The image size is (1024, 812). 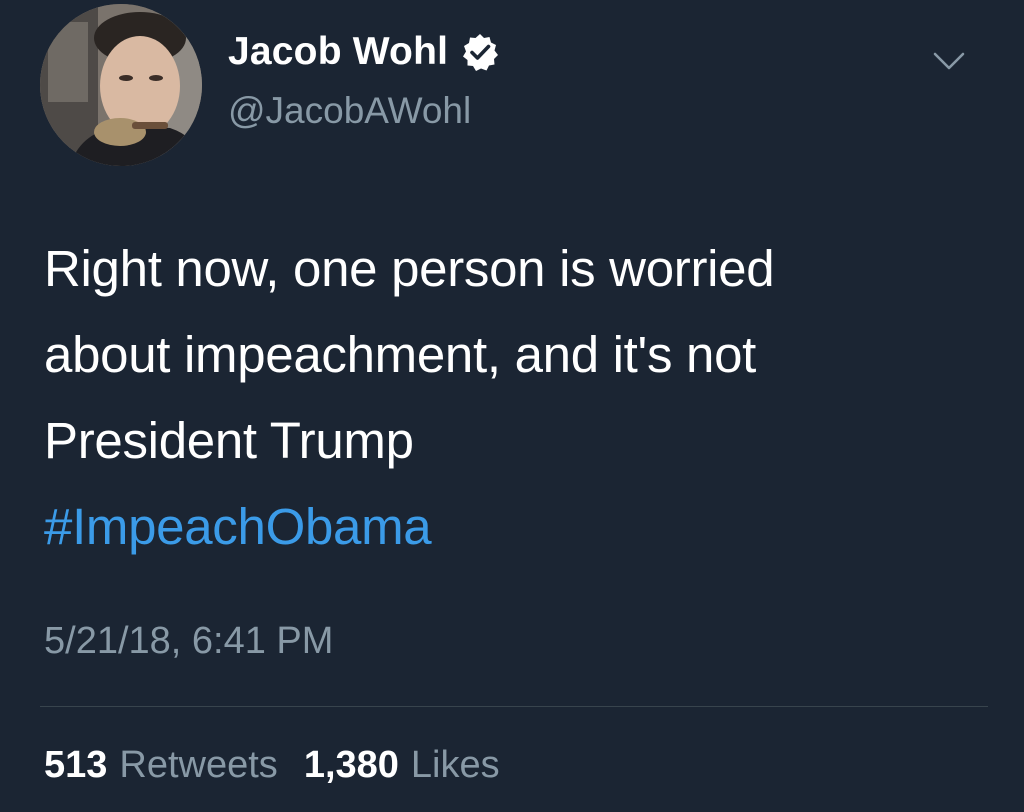 What do you see at coordinates (229, 440) in the screenshot?
I see `tweet-text-line: President Trump` at bounding box center [229, 440].